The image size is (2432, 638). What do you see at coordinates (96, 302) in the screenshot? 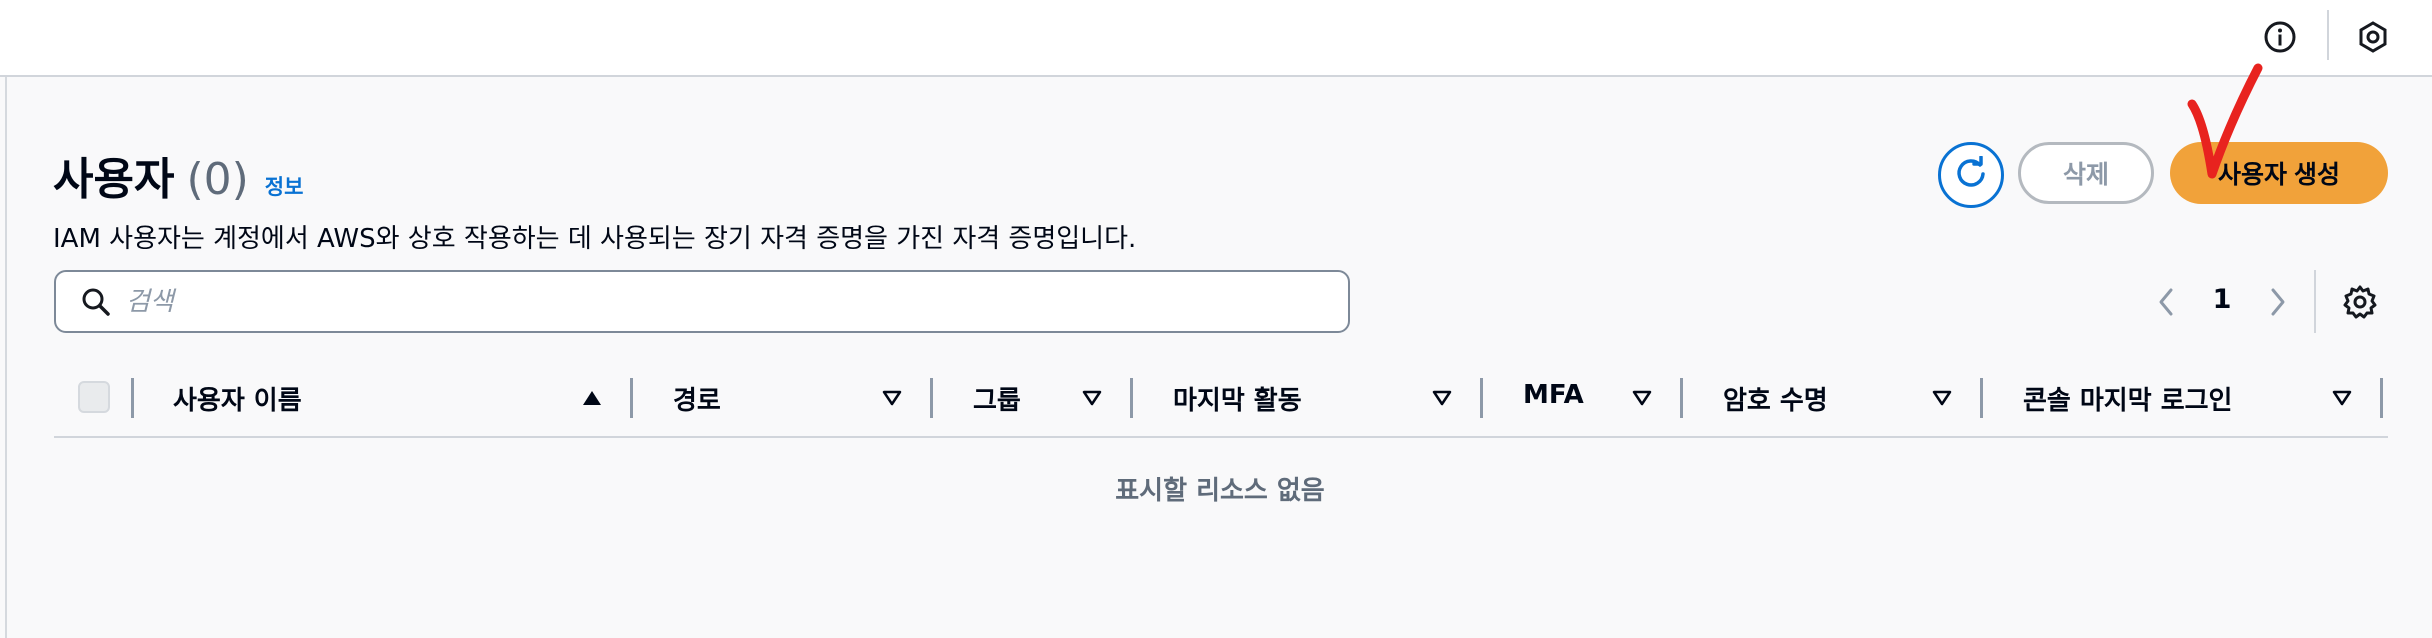
I see `search-icon` at bounding box center [96, 302].